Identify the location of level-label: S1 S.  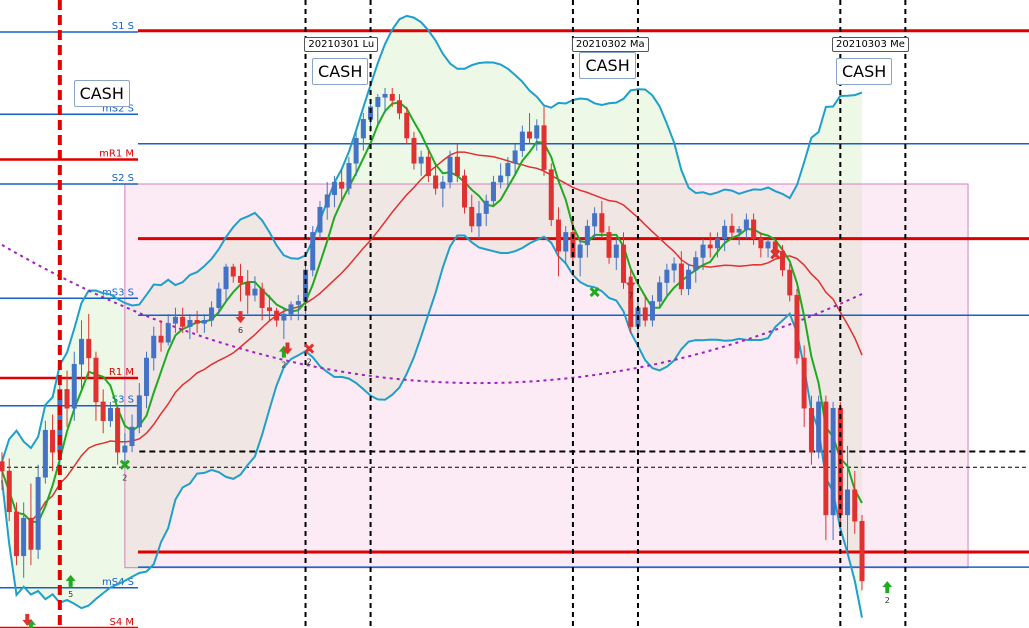
(123, 26).